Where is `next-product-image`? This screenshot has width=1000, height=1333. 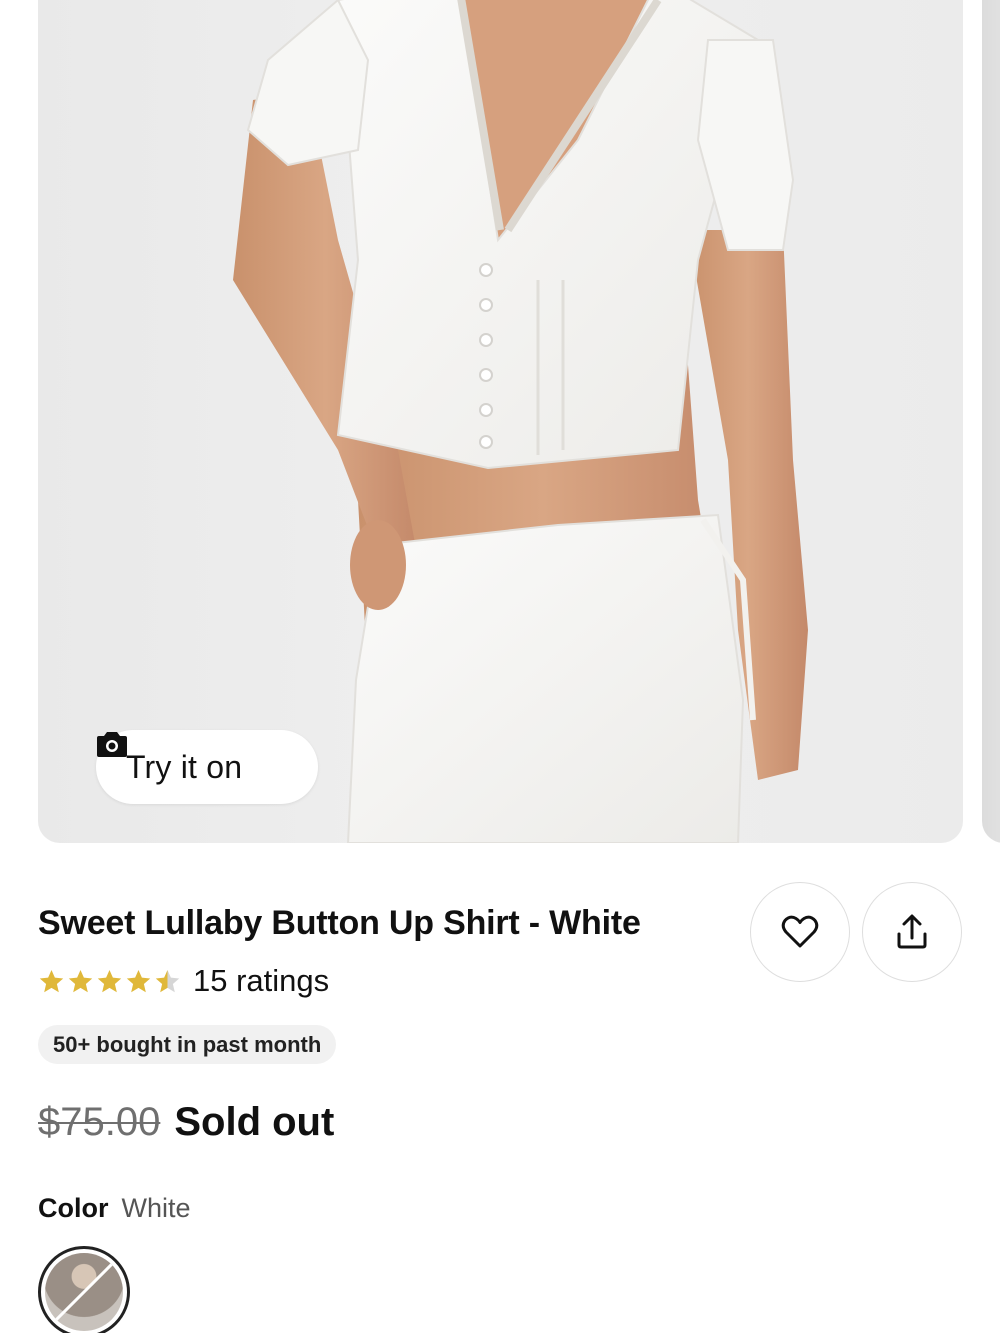 next-product-image is located at coordinates (991, 421).